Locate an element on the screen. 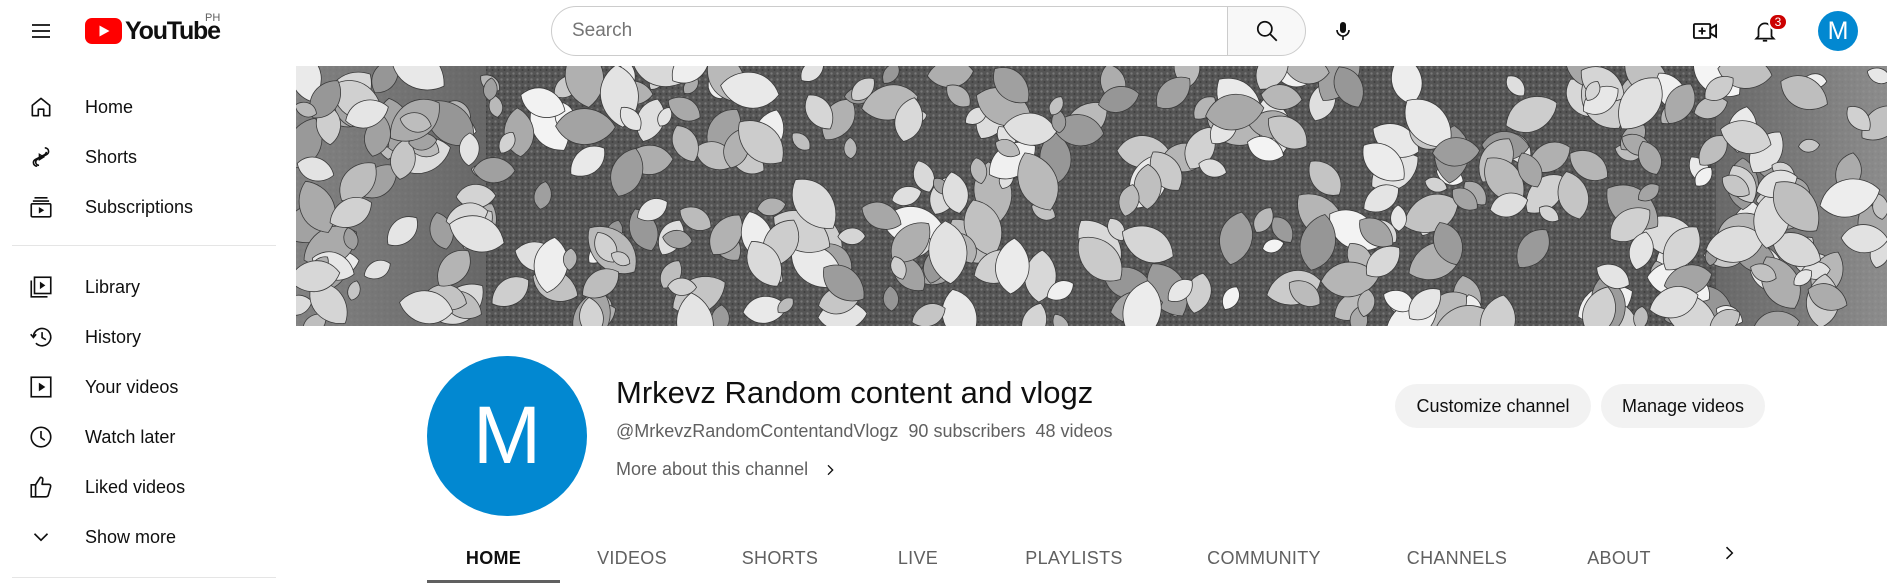 The image size is (1887, 583). search-input is located at coordinates (899, 31).